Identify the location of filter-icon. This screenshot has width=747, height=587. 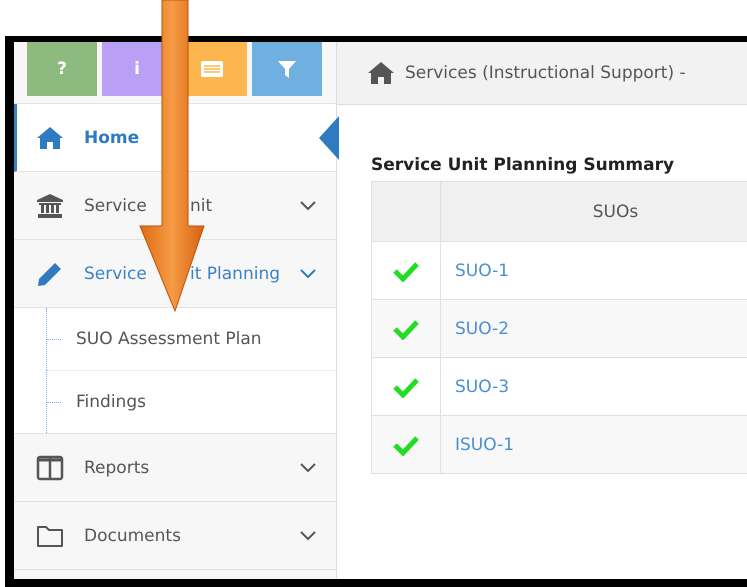
(287, 69).